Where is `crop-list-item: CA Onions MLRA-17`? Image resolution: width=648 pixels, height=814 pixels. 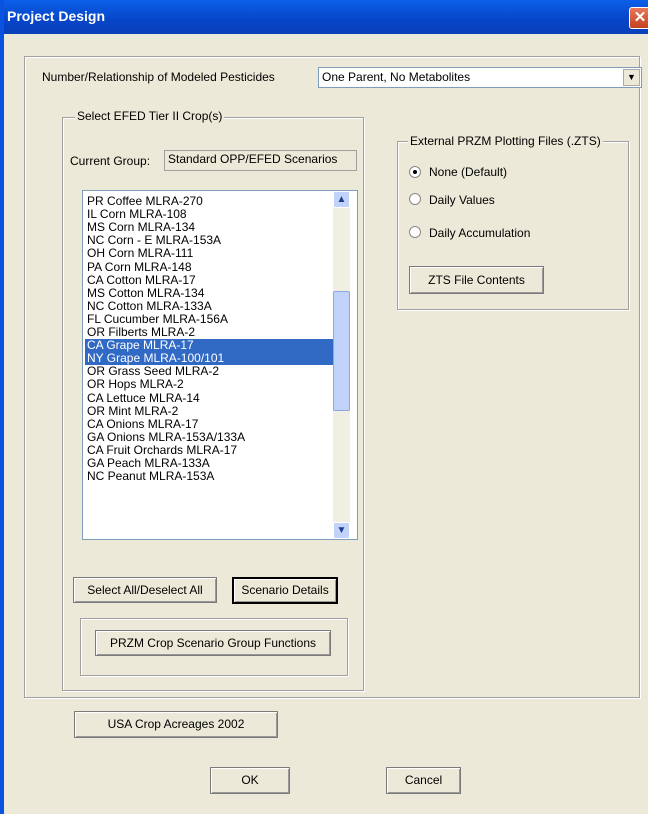
crop-list-item: CA Onions MLRA-17 is located at coordinates (210, 424).